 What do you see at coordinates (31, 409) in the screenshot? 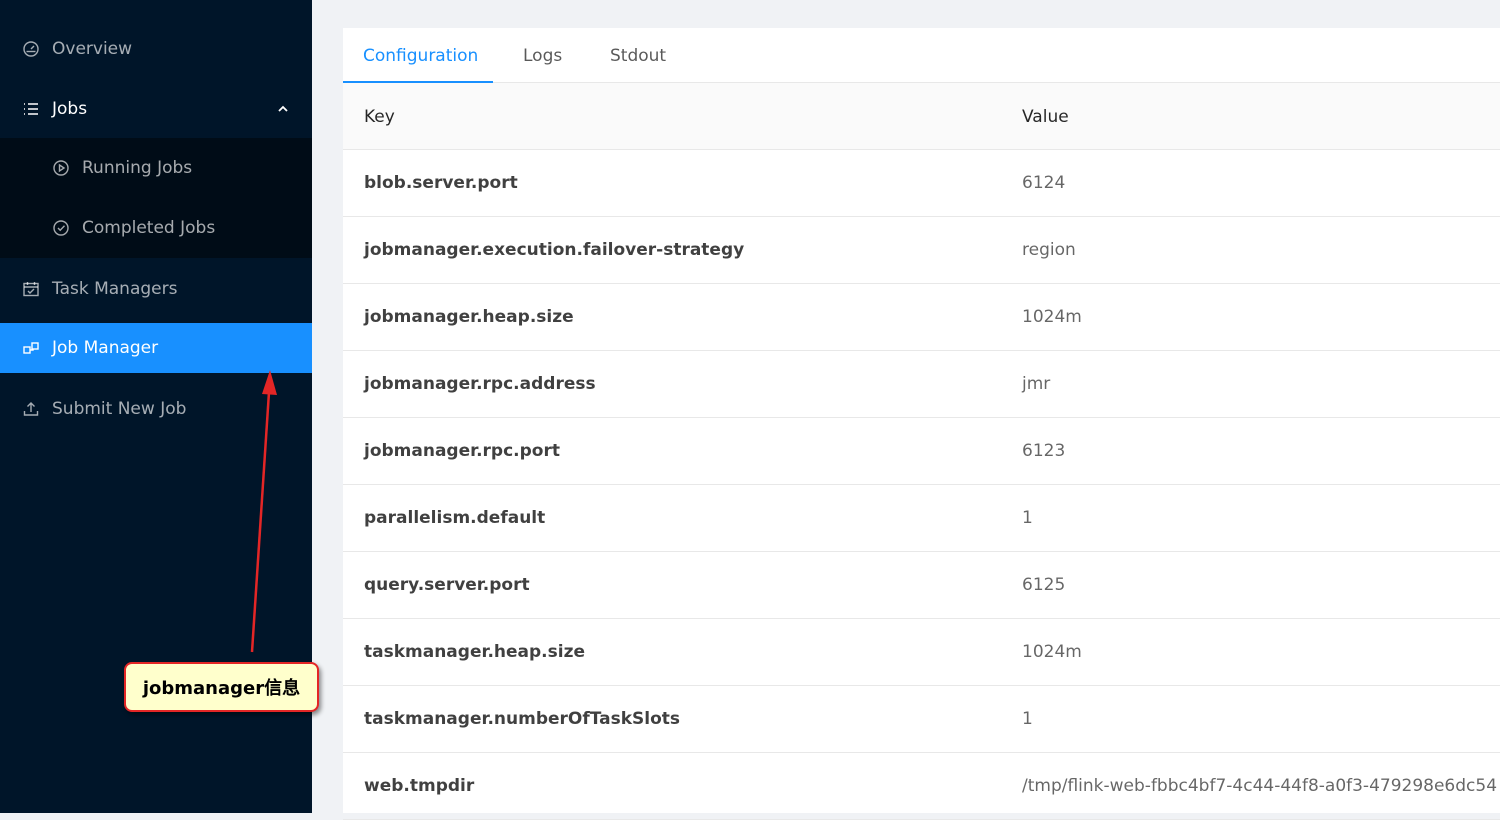
I see `upload-icon` at bounding box center [31, 409].